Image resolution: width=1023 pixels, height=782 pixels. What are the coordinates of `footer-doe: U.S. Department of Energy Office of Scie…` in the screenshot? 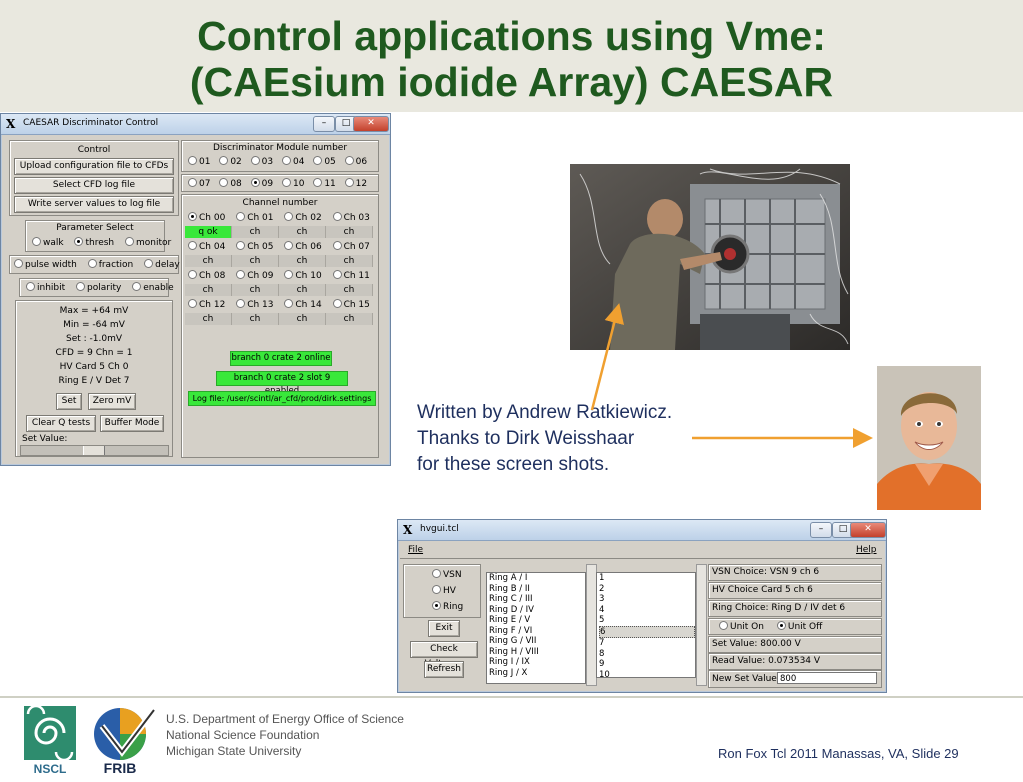 It's located at (285, 719).